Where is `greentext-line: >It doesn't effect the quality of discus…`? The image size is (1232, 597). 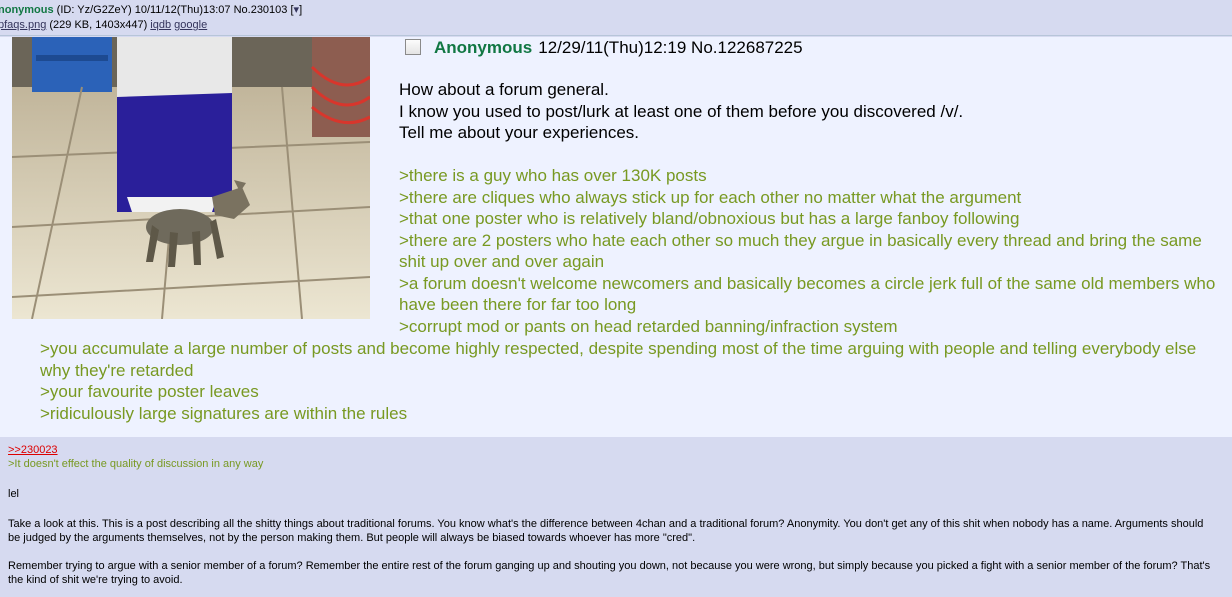
greentext-line: >It doesn't effect the quality of discus… is located at coordinates (136, 464).